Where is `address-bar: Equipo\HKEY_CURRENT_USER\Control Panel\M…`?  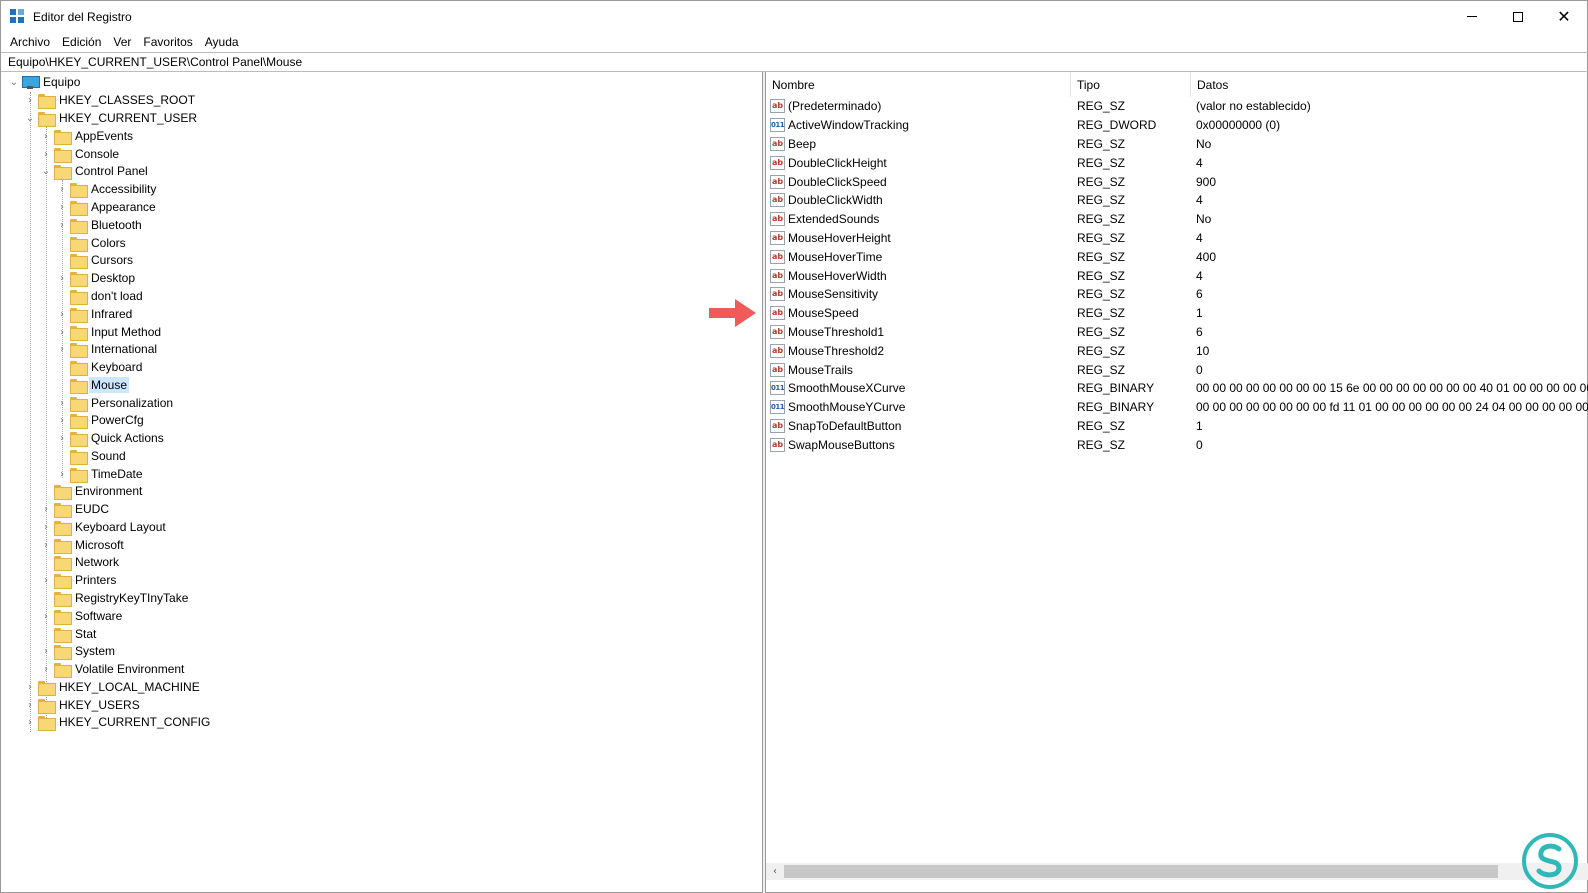 address-bar: Equipo\HKEY_CURRENT_USER\Control Panel\M… is located at coordinates (794, 62).